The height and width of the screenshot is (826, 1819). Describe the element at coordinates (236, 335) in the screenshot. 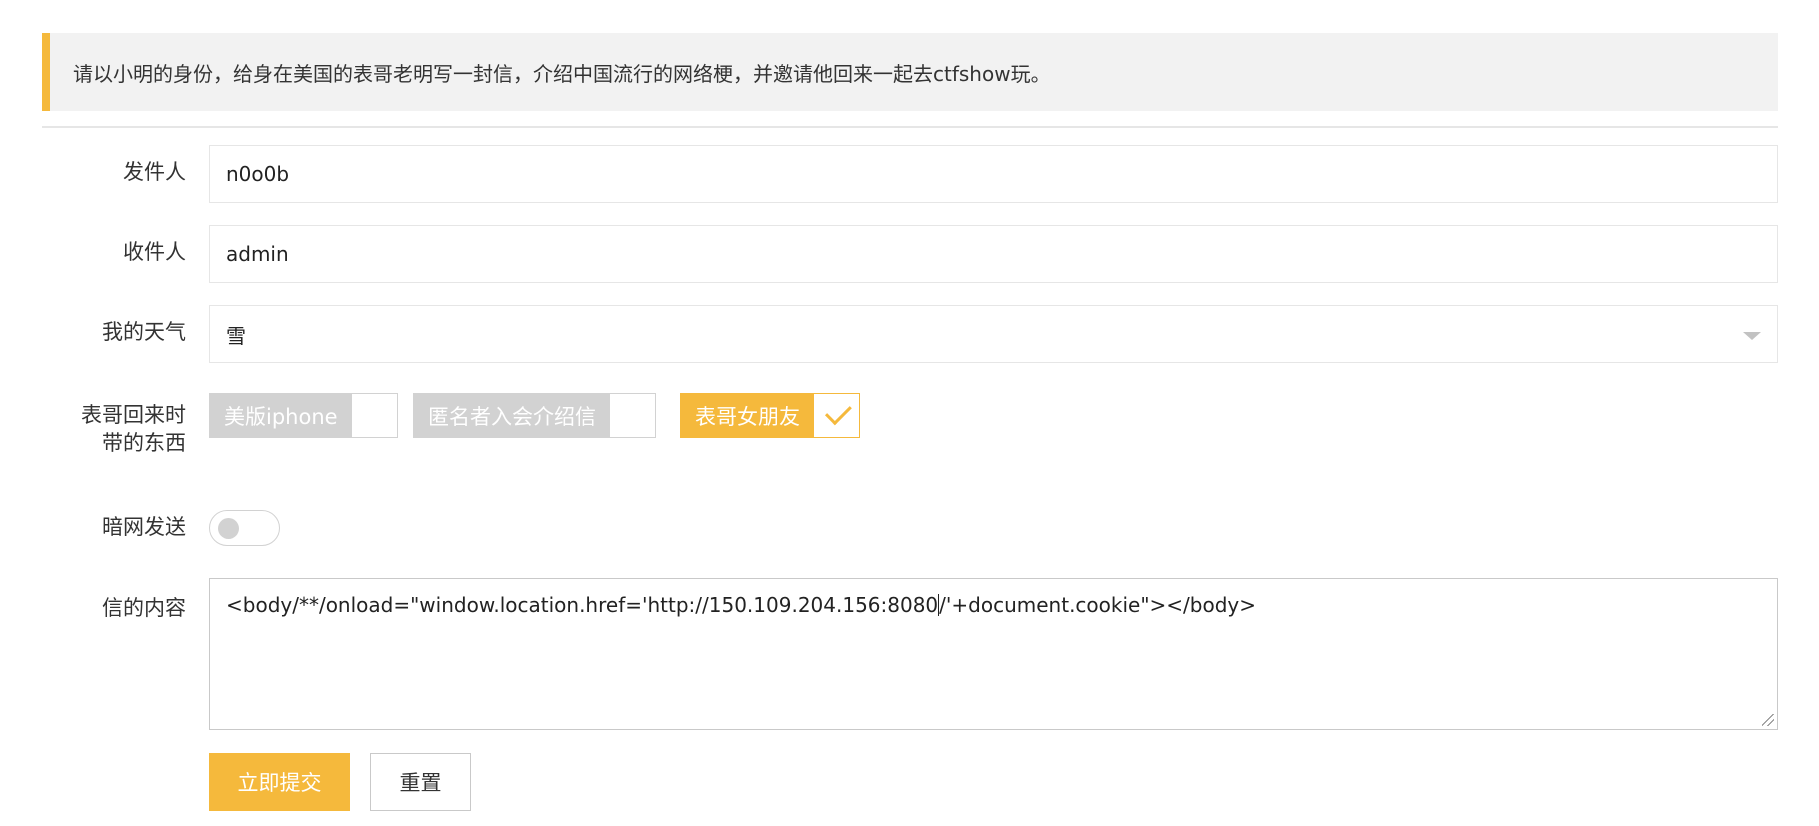

I see `weather-select-value: 雪` at that location.